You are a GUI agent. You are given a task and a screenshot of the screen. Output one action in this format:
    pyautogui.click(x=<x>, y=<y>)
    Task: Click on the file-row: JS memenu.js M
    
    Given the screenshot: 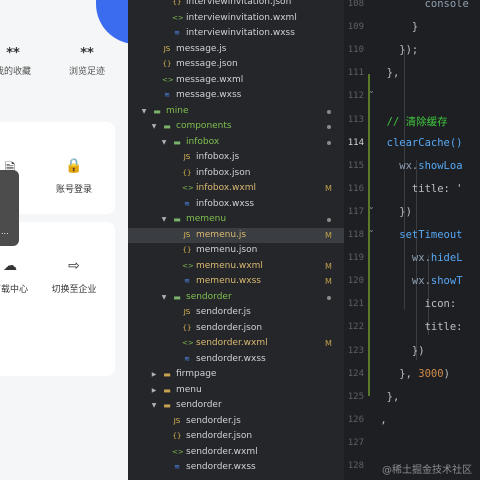 What is the action you would take?
    pyautogui.click(x=236, y=235)
    